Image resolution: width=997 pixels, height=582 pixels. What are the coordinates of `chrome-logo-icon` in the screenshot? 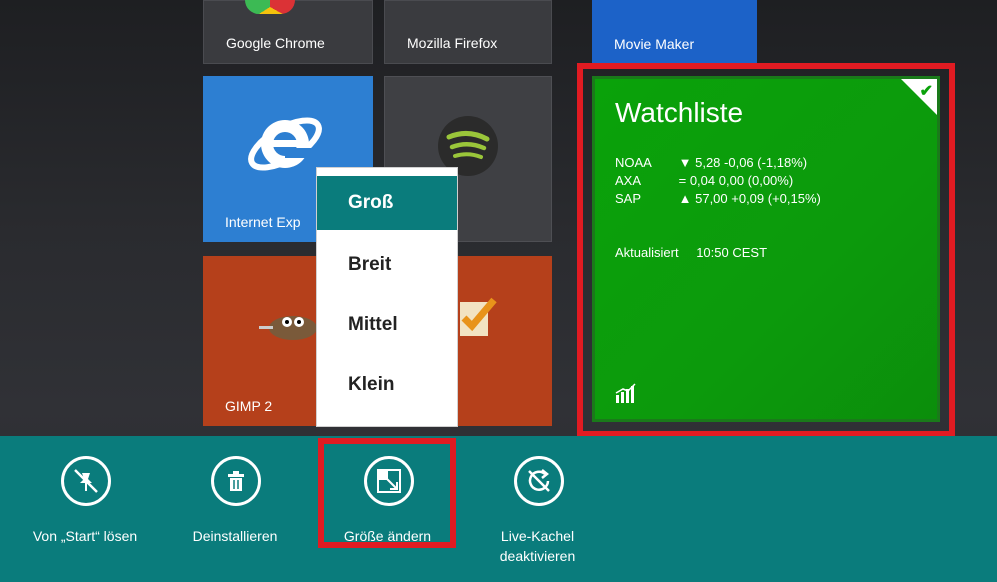 It's located at (270, 7).